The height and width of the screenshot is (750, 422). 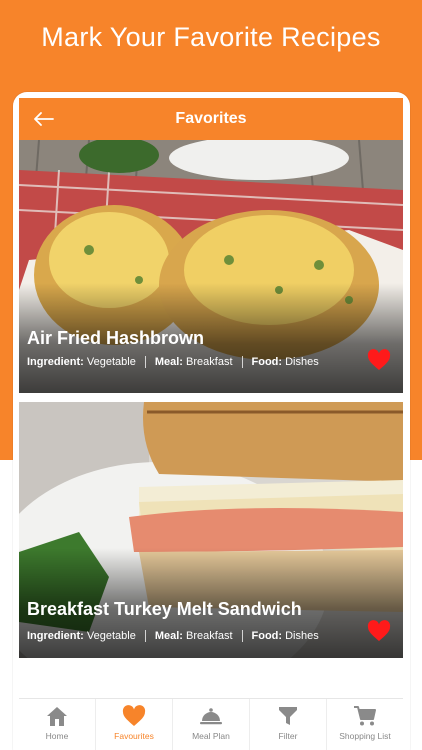 I want to click on tab-filter: Filter, so click(x=288, y=724).